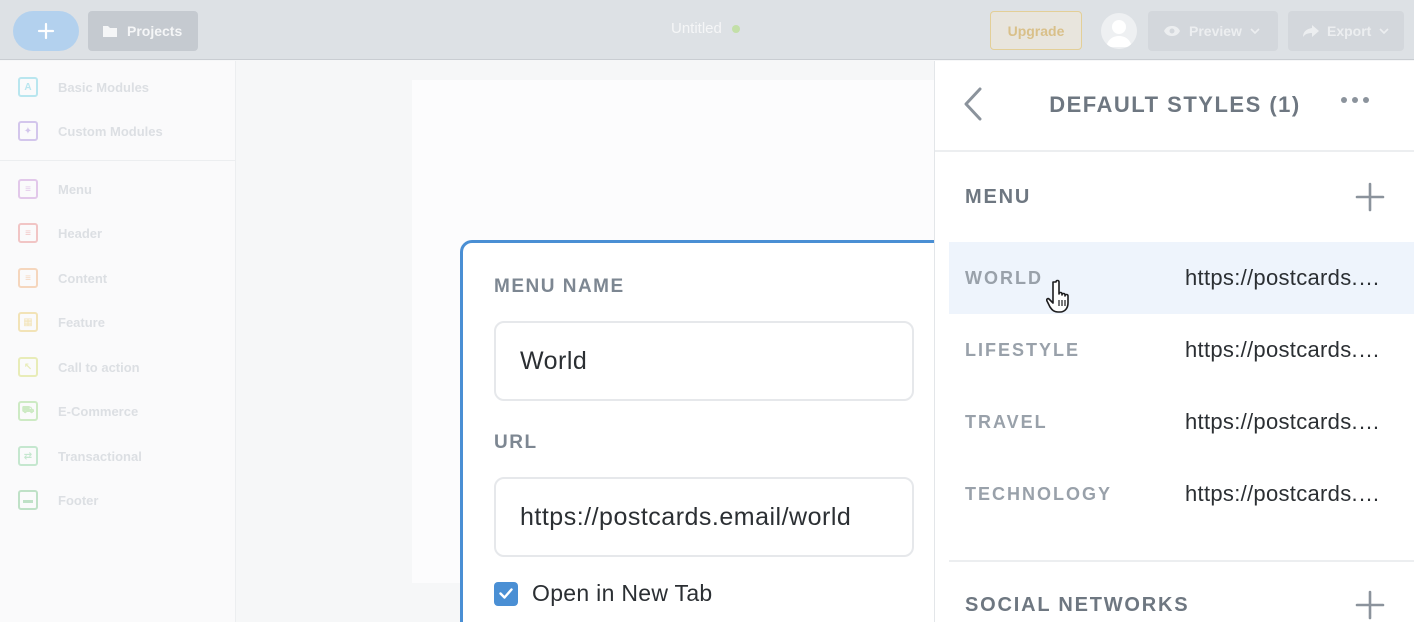 This screenshot has height=622, width=1414. Describe the element at coordinates (1181, 278) in the screenshot. I see `menu-item-row: WORLD https://postcards.email/world` at that location.